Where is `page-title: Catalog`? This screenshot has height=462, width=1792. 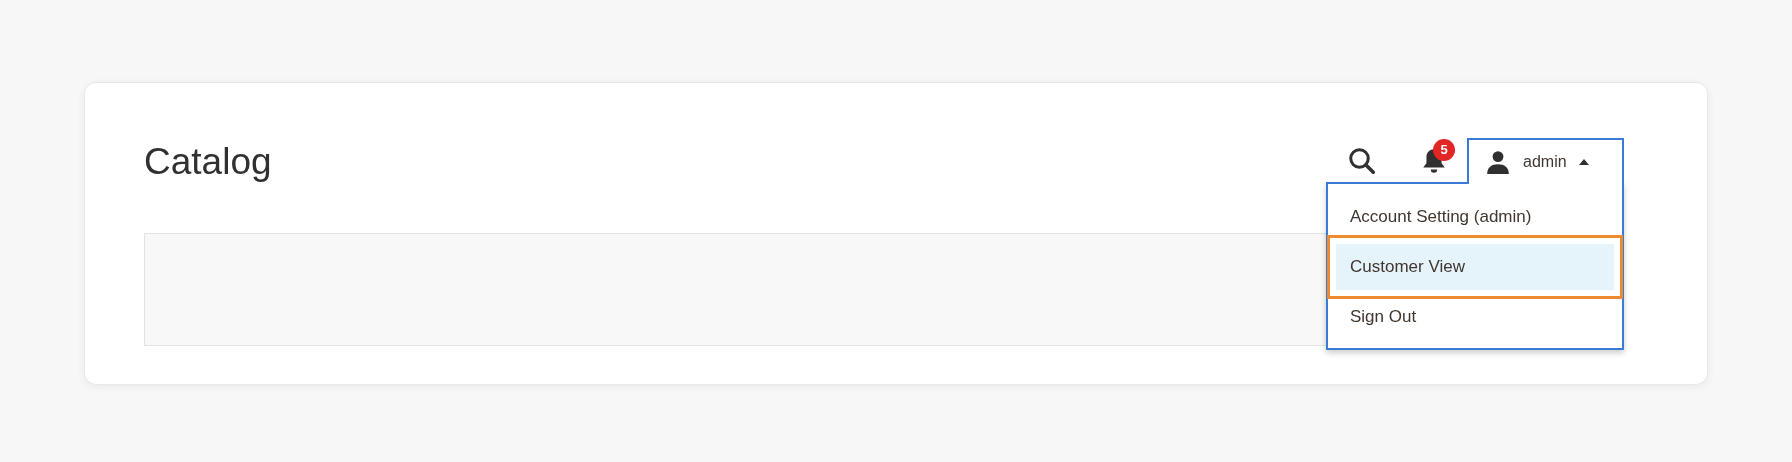
page-title: Catalog is located at coordinates (208, 161).